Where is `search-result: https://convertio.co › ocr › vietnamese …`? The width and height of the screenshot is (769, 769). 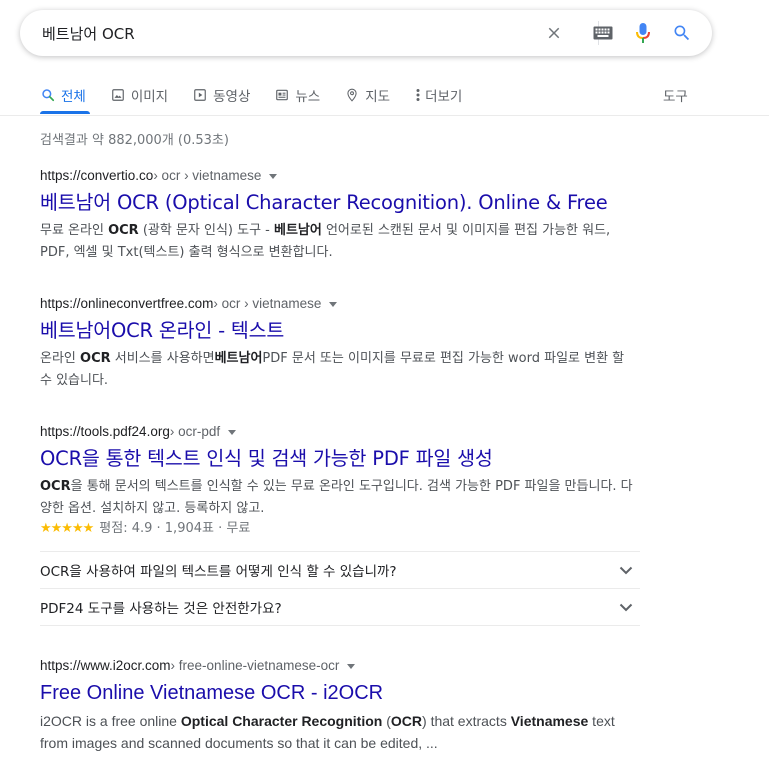
search-result: https://convertio.co › ocr › vietnamese … is located at coordinates (340, 215).